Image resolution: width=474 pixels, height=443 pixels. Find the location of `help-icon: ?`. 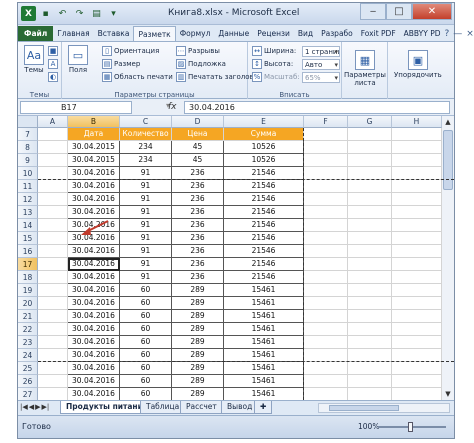

help-icon: ? is located at coordinates (447, 34).